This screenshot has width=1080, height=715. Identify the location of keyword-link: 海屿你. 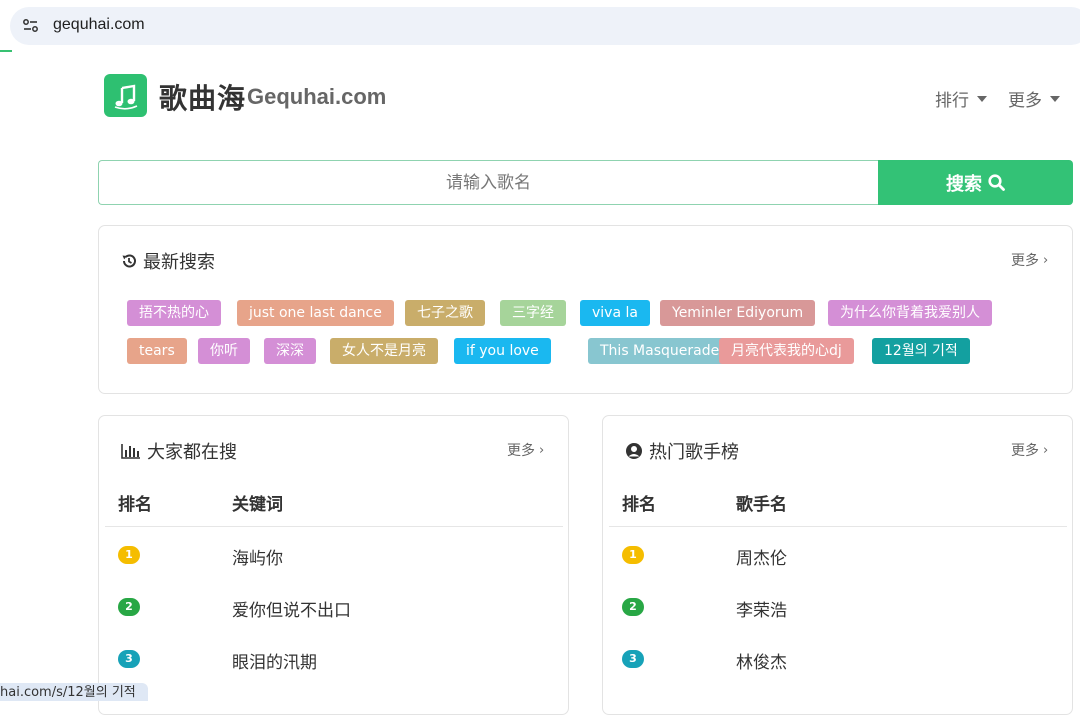
(257, 556).